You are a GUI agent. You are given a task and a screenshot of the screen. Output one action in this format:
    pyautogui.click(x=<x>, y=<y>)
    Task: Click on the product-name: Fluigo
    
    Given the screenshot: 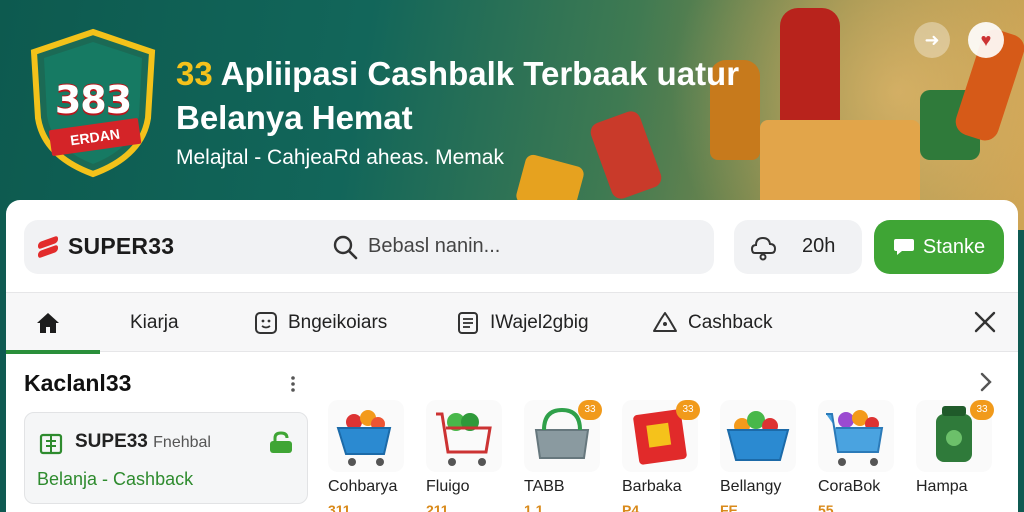 What is the action you would take?
    pyautogui.click(x=448, y=486)
    